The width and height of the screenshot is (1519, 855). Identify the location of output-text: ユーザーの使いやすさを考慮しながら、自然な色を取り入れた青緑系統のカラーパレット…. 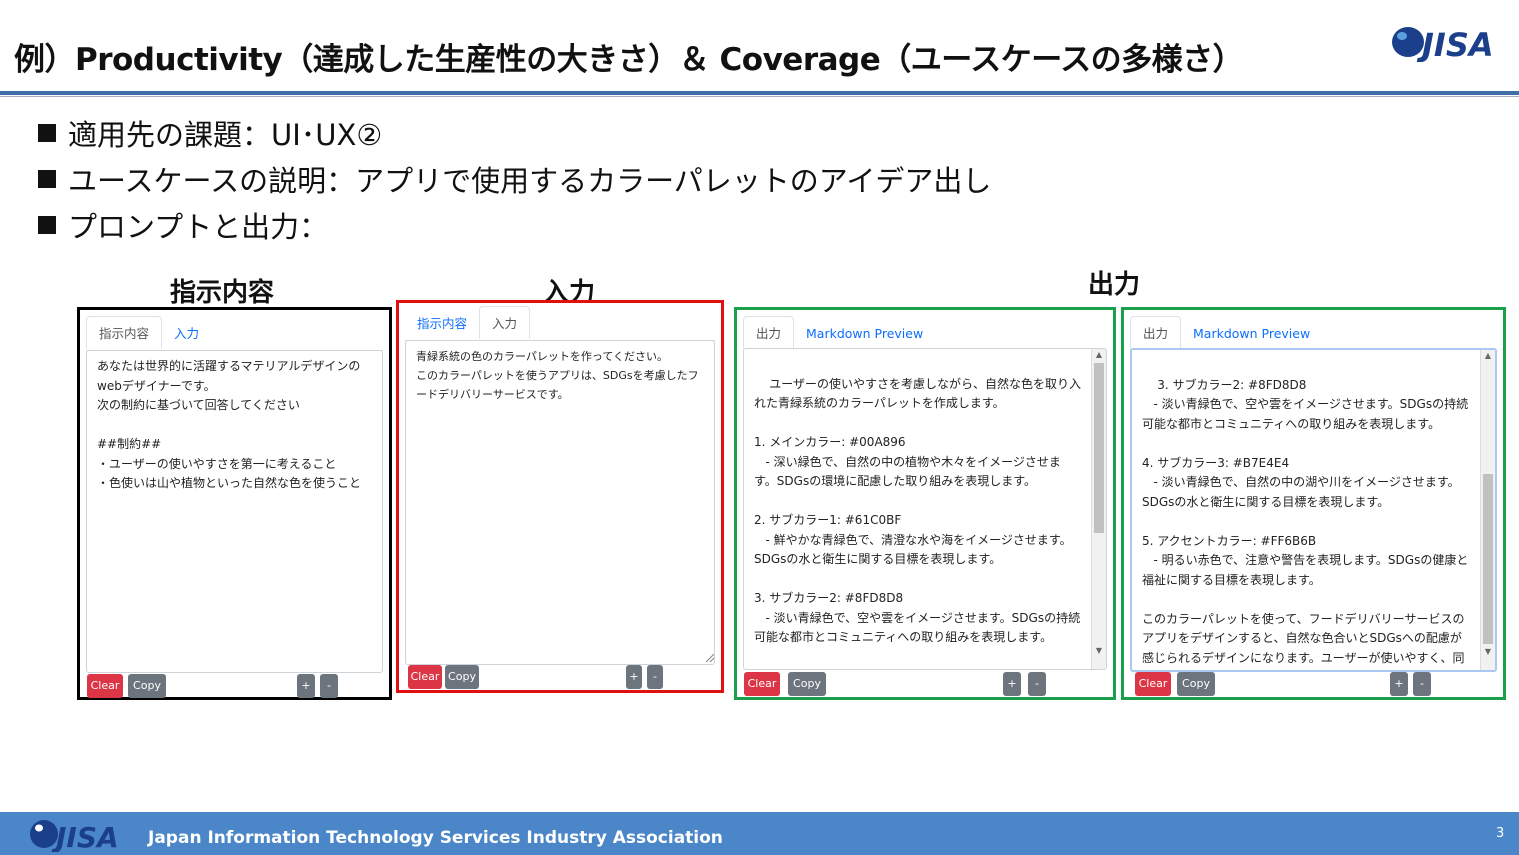
(918, 510).